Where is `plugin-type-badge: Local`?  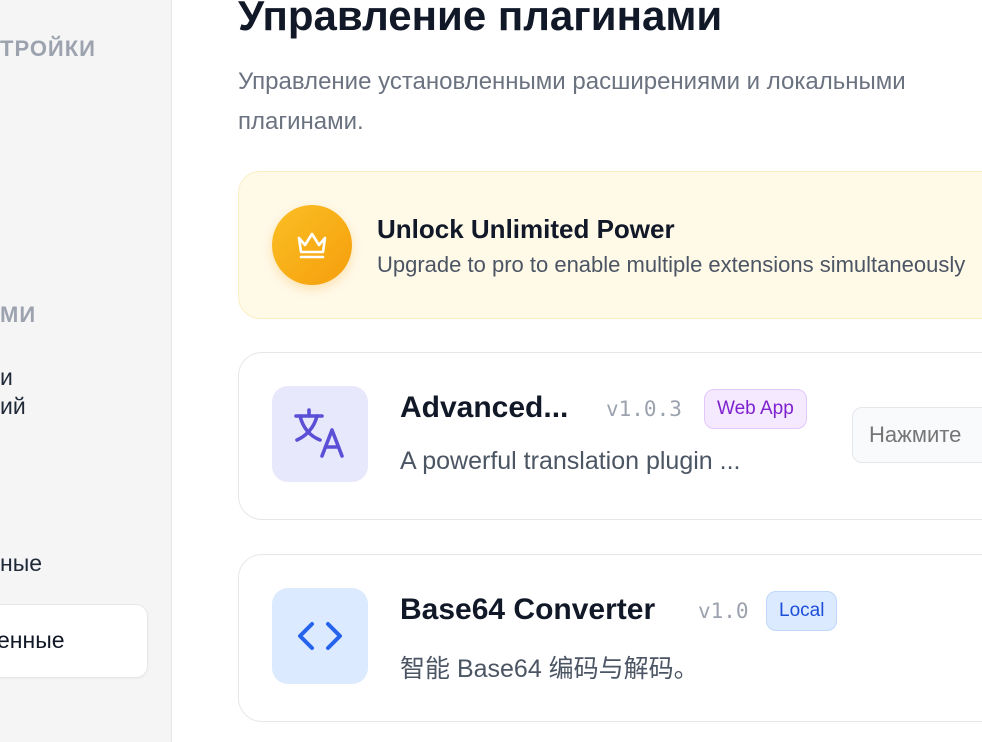
plugin-type-badge: Local is located at coordinates (802, 611).